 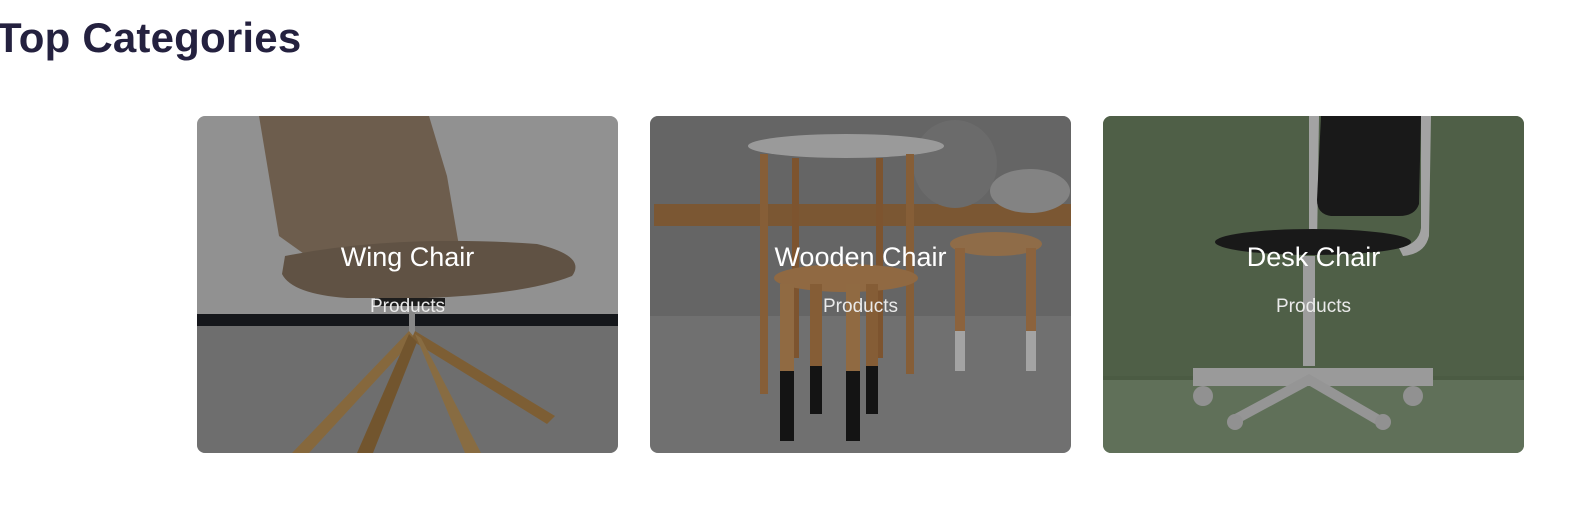 I want to click on category-title: Desk Chair, so click(x=1313, y=257).